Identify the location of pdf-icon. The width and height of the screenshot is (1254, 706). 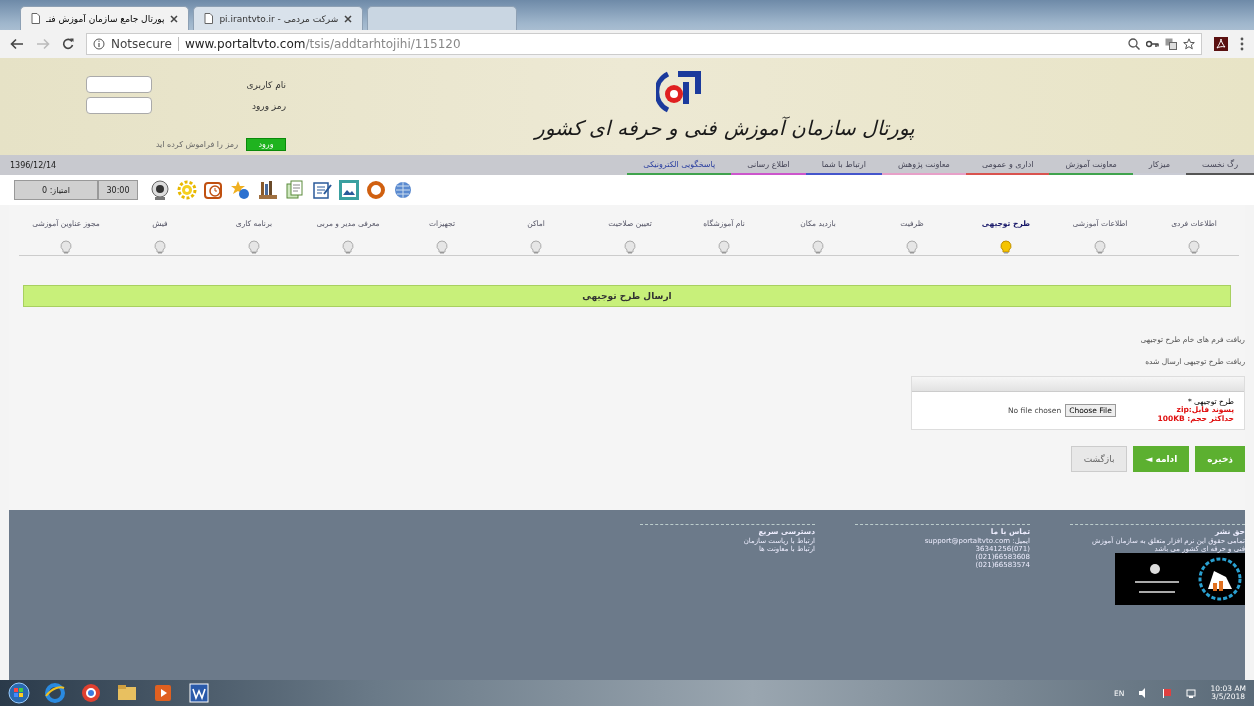
(1221, 44).